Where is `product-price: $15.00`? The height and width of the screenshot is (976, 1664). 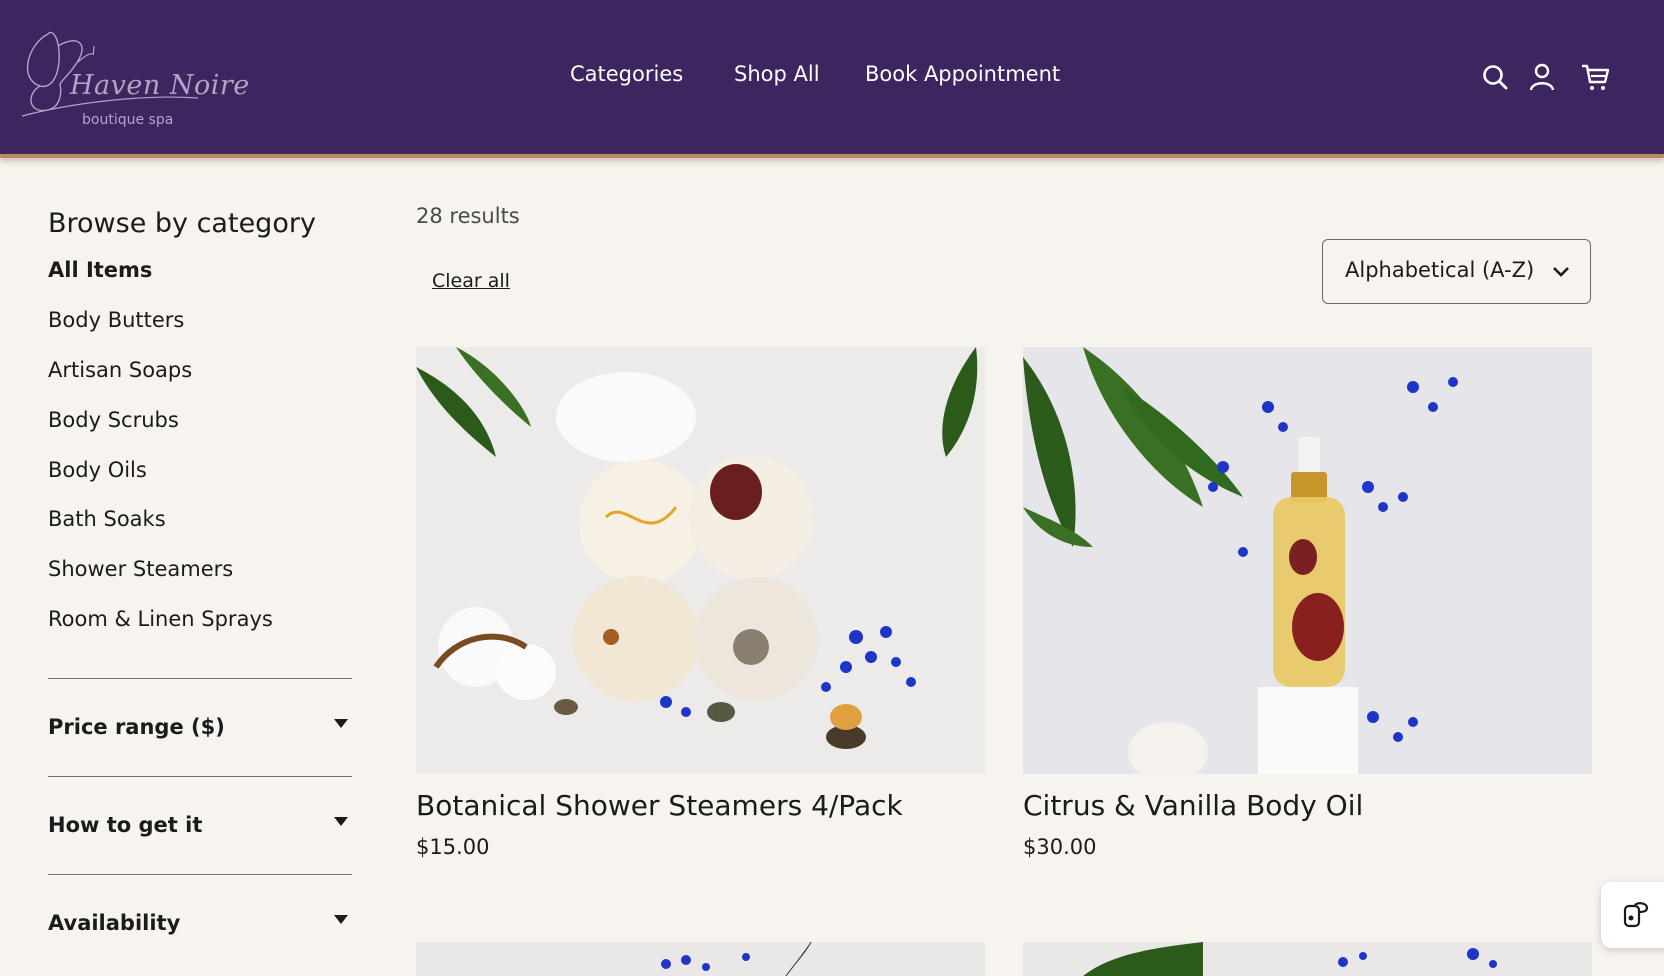 product-price: $15.00 is located at coordinates (453, 847).